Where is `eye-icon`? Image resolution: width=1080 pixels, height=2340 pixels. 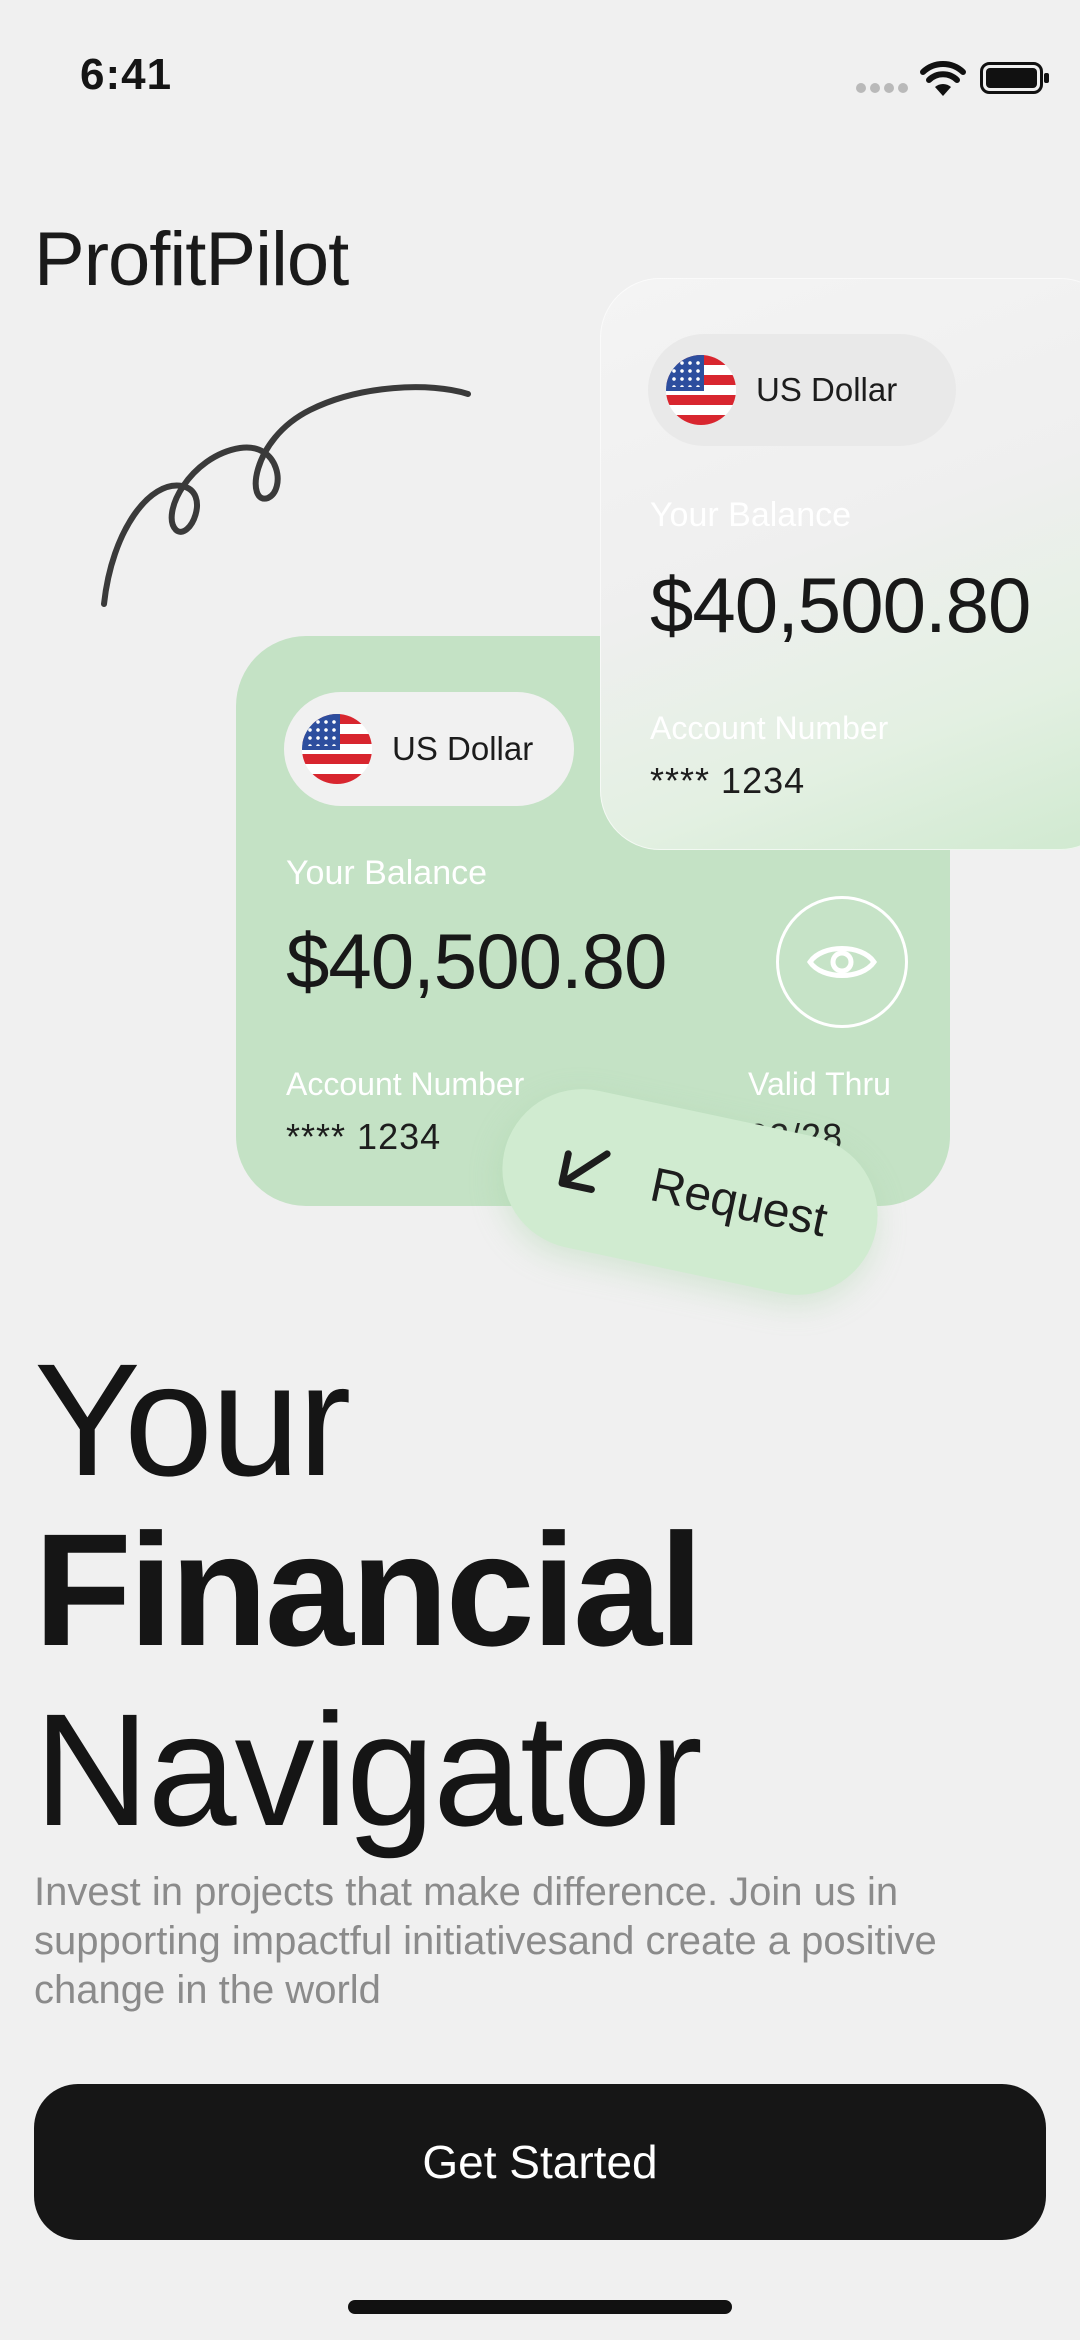 eye-icon is located at coordinates (842, 962).